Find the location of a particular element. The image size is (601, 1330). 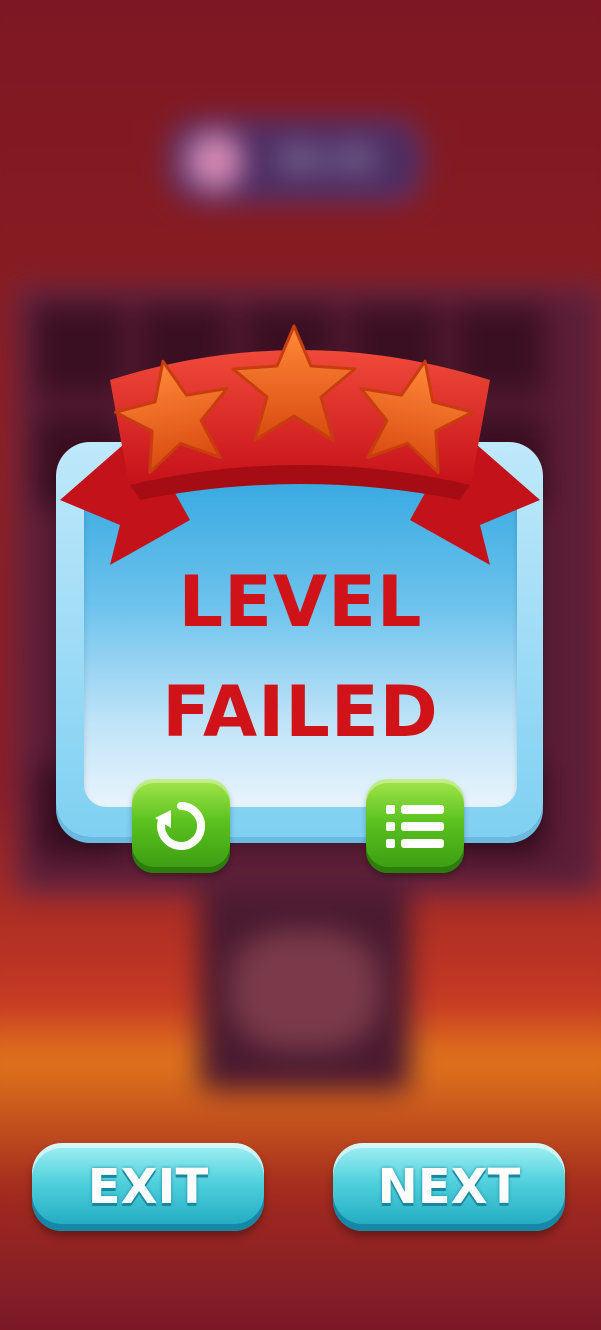

next-button-label: NEXT is located at coordinates (449, 1187).